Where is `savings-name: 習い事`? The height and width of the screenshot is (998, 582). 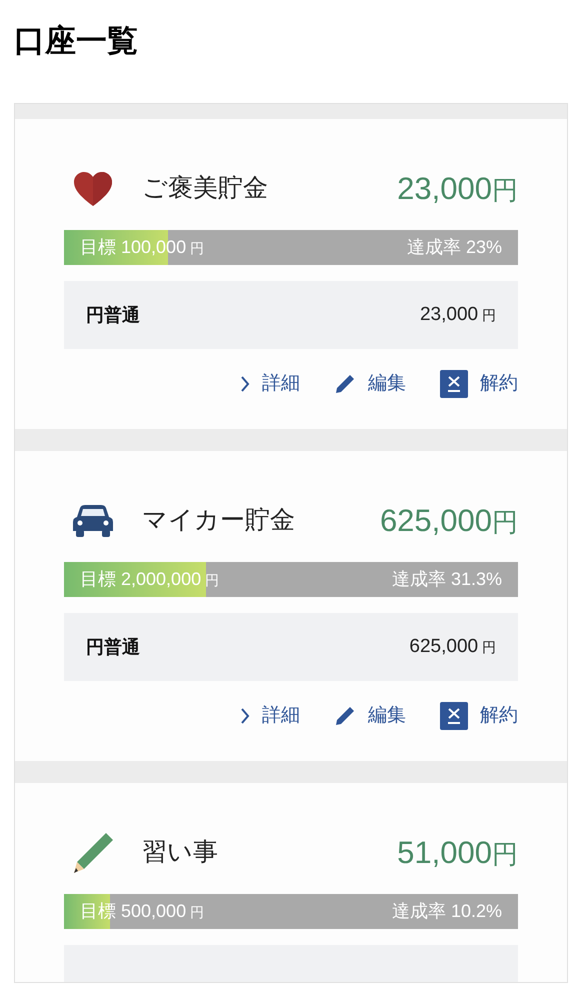
savings-name: 習い事 is located at coordinates (180, 852).